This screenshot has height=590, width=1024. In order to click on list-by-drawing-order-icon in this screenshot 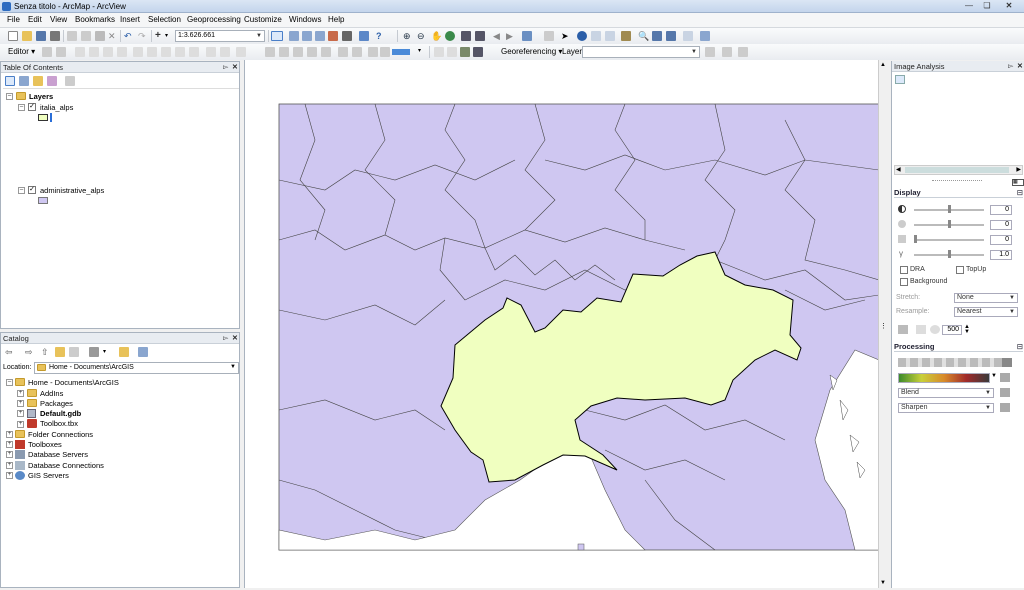, I will do `click(10, 81)`.